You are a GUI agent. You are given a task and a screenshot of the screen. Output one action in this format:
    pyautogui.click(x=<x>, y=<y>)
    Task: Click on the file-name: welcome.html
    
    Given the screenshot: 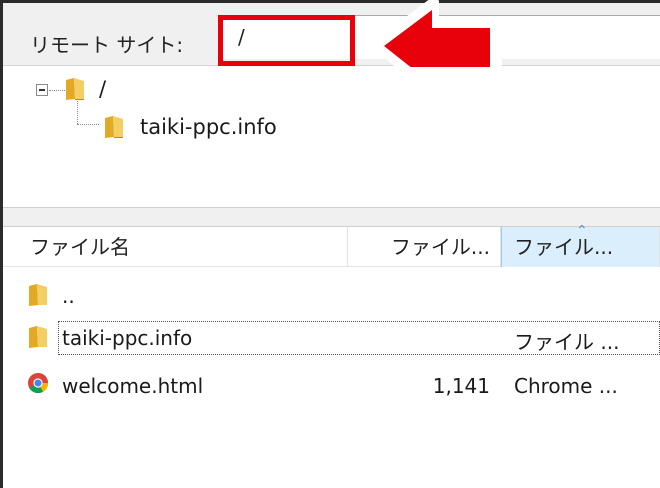 What is the action you would take?
    pyautogui.click(x=133, y=386)
    